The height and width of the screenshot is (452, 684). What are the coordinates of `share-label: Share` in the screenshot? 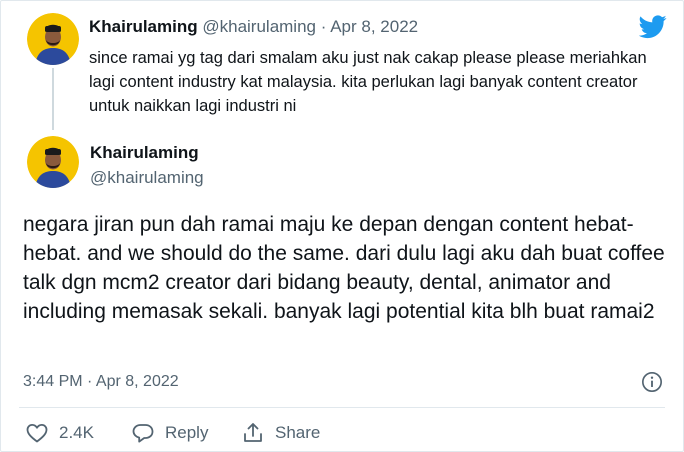 It's located at (298, 432).